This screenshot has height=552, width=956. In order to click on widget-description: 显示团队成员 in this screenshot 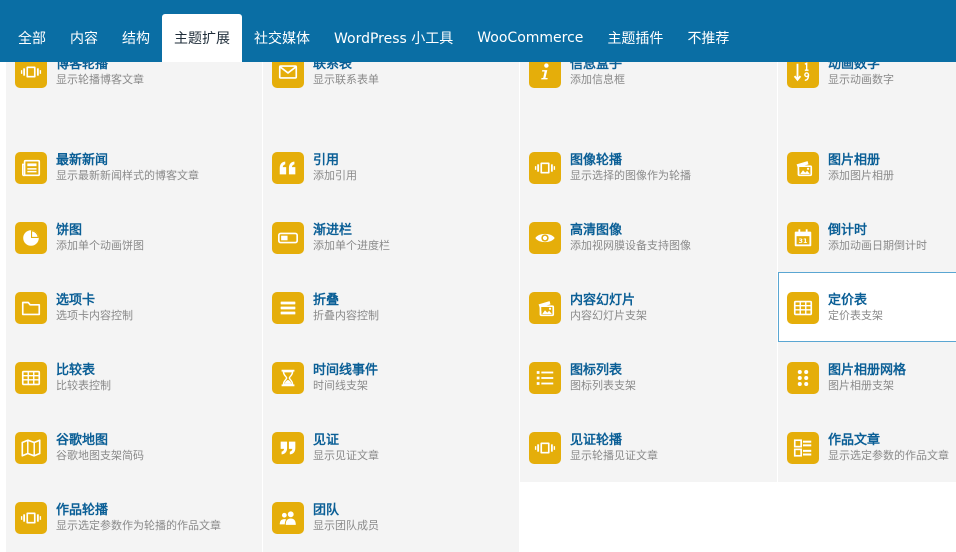, I will do `click(346, 525)`.